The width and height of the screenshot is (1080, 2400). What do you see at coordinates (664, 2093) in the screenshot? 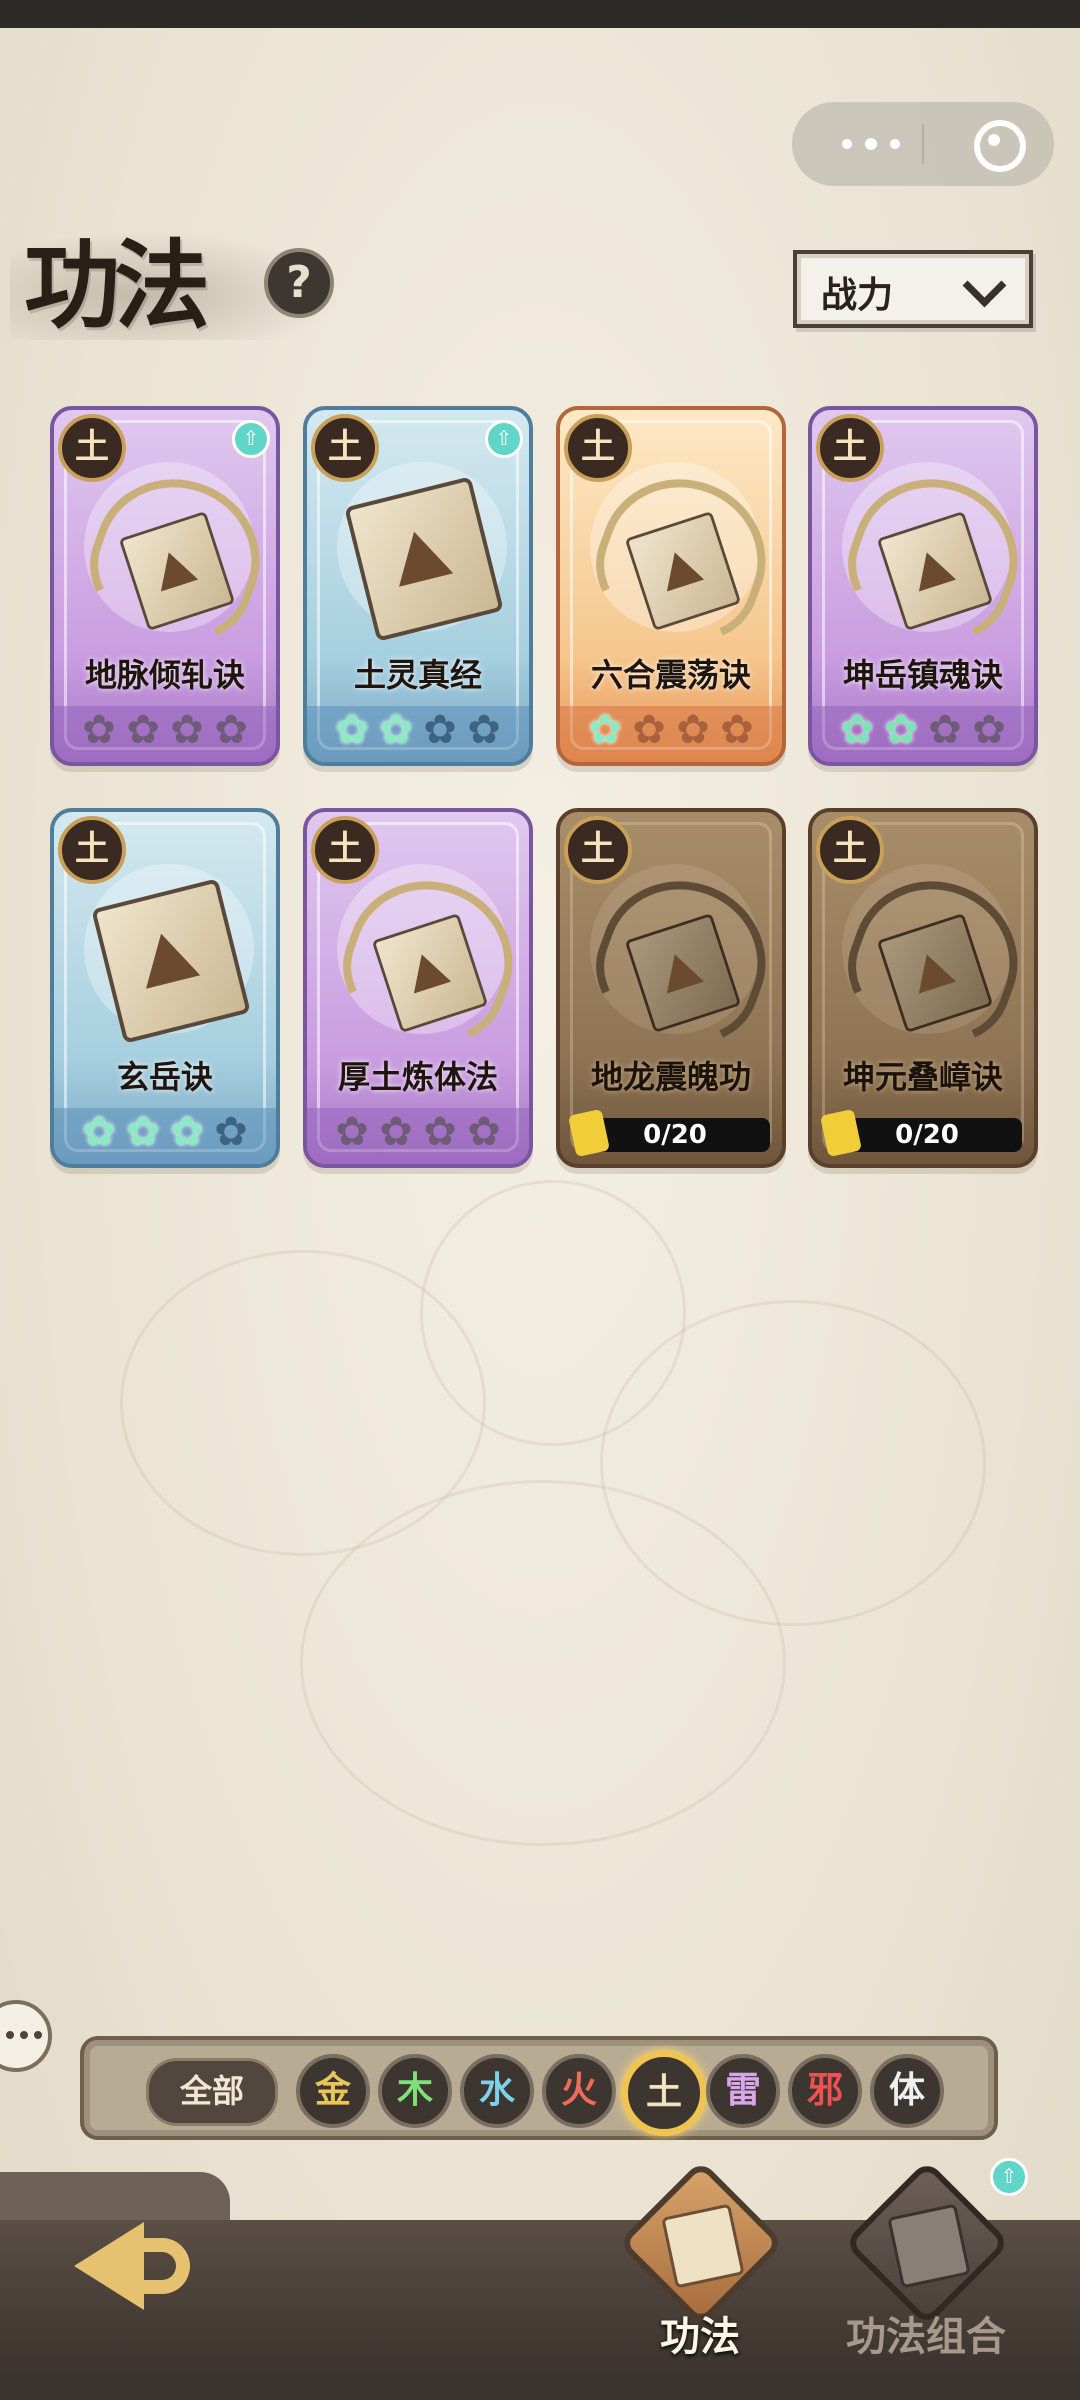
I see `filter-element-button: 土` at bounding box center [664, 2093].